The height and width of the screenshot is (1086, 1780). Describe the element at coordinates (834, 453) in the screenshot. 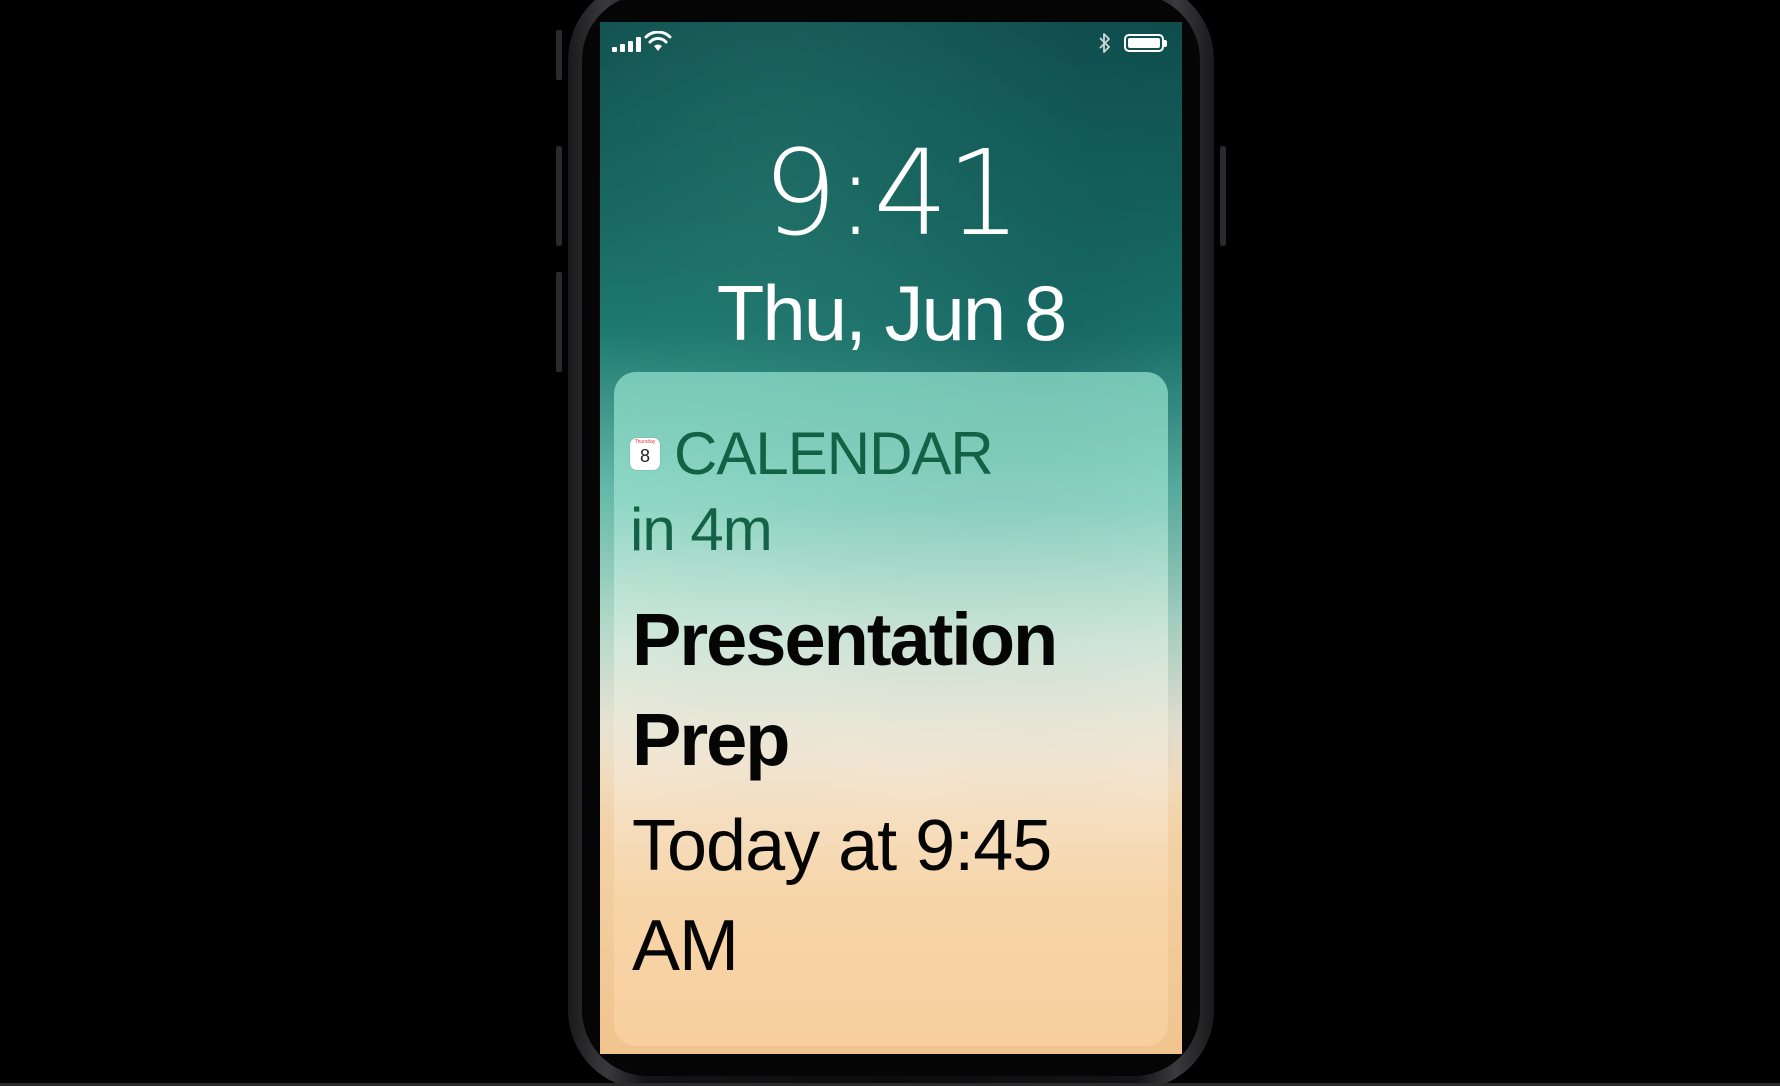

I see `notification-app-name: CALENDAR` at that location.